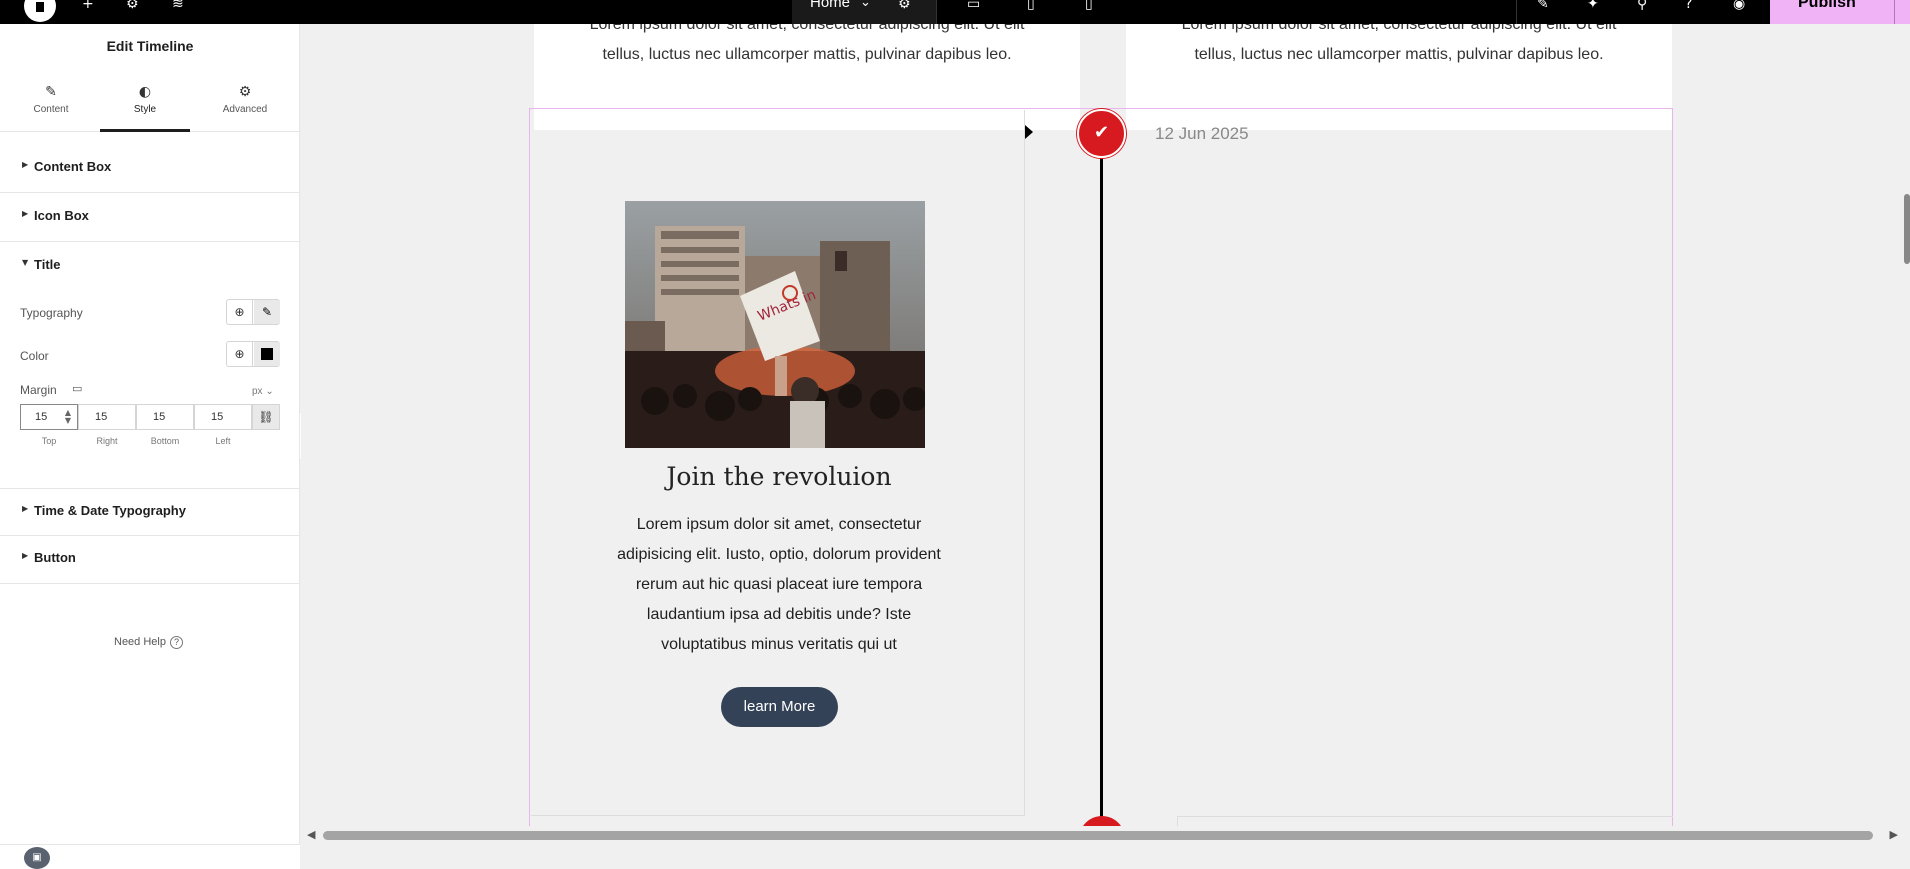  What do you see at coordinates (51, 313) in the screenshot?
I see `typography-label: Typography` at bounding box center [51, 313].